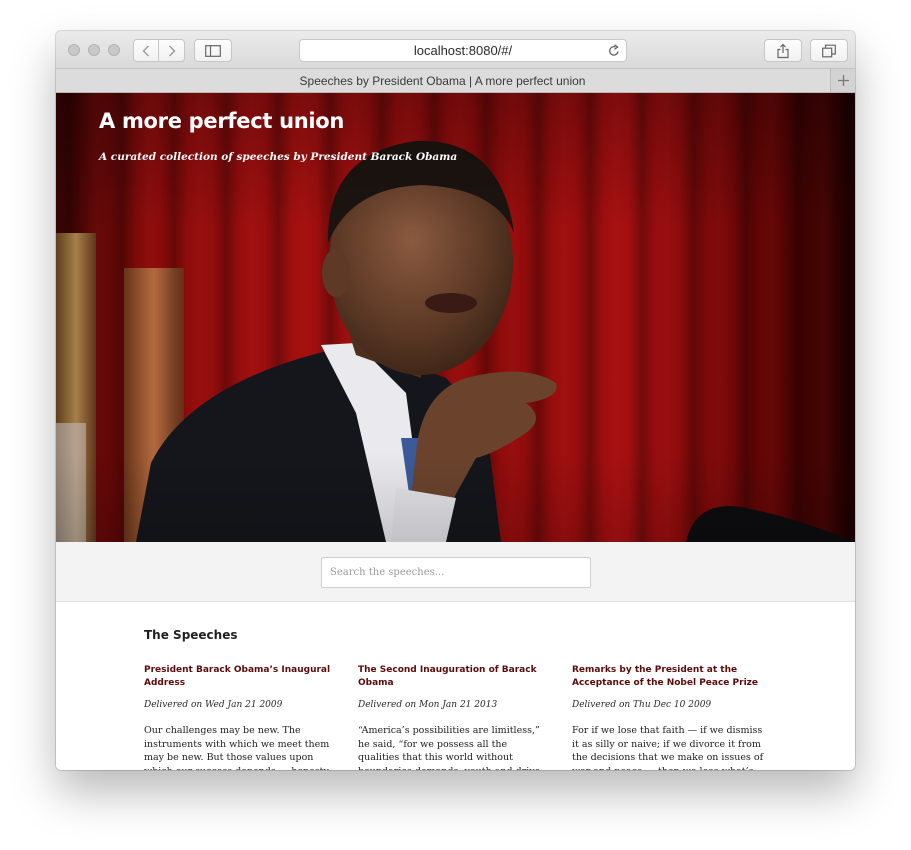 The image size is (911, 850). I want to click on chevron-right-icon, so click(171, 50).